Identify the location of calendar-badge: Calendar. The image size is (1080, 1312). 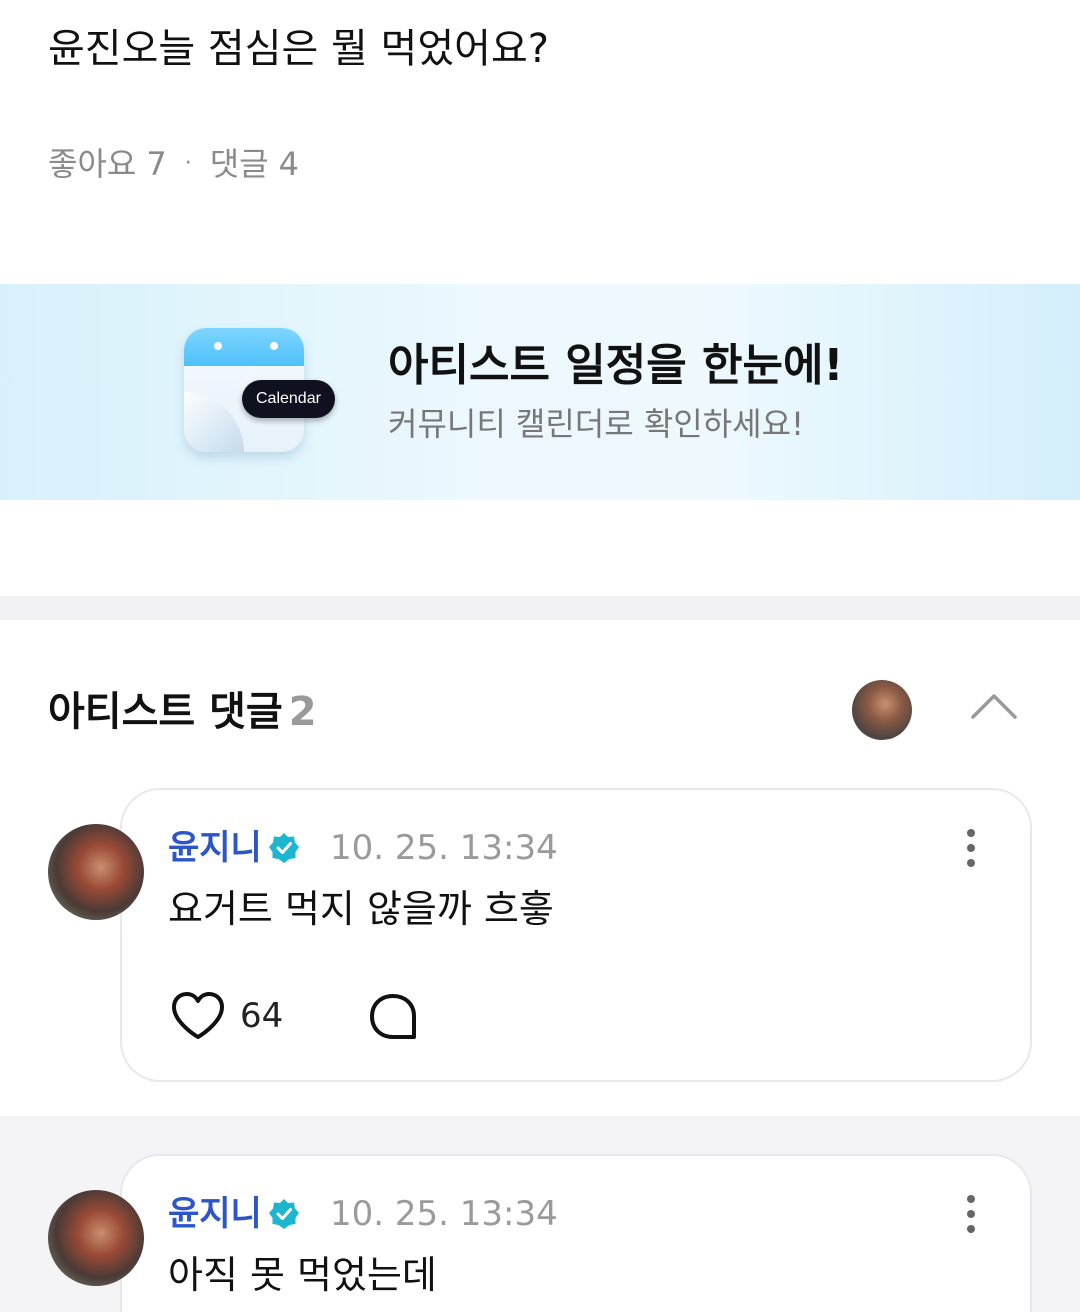
(288, 399).